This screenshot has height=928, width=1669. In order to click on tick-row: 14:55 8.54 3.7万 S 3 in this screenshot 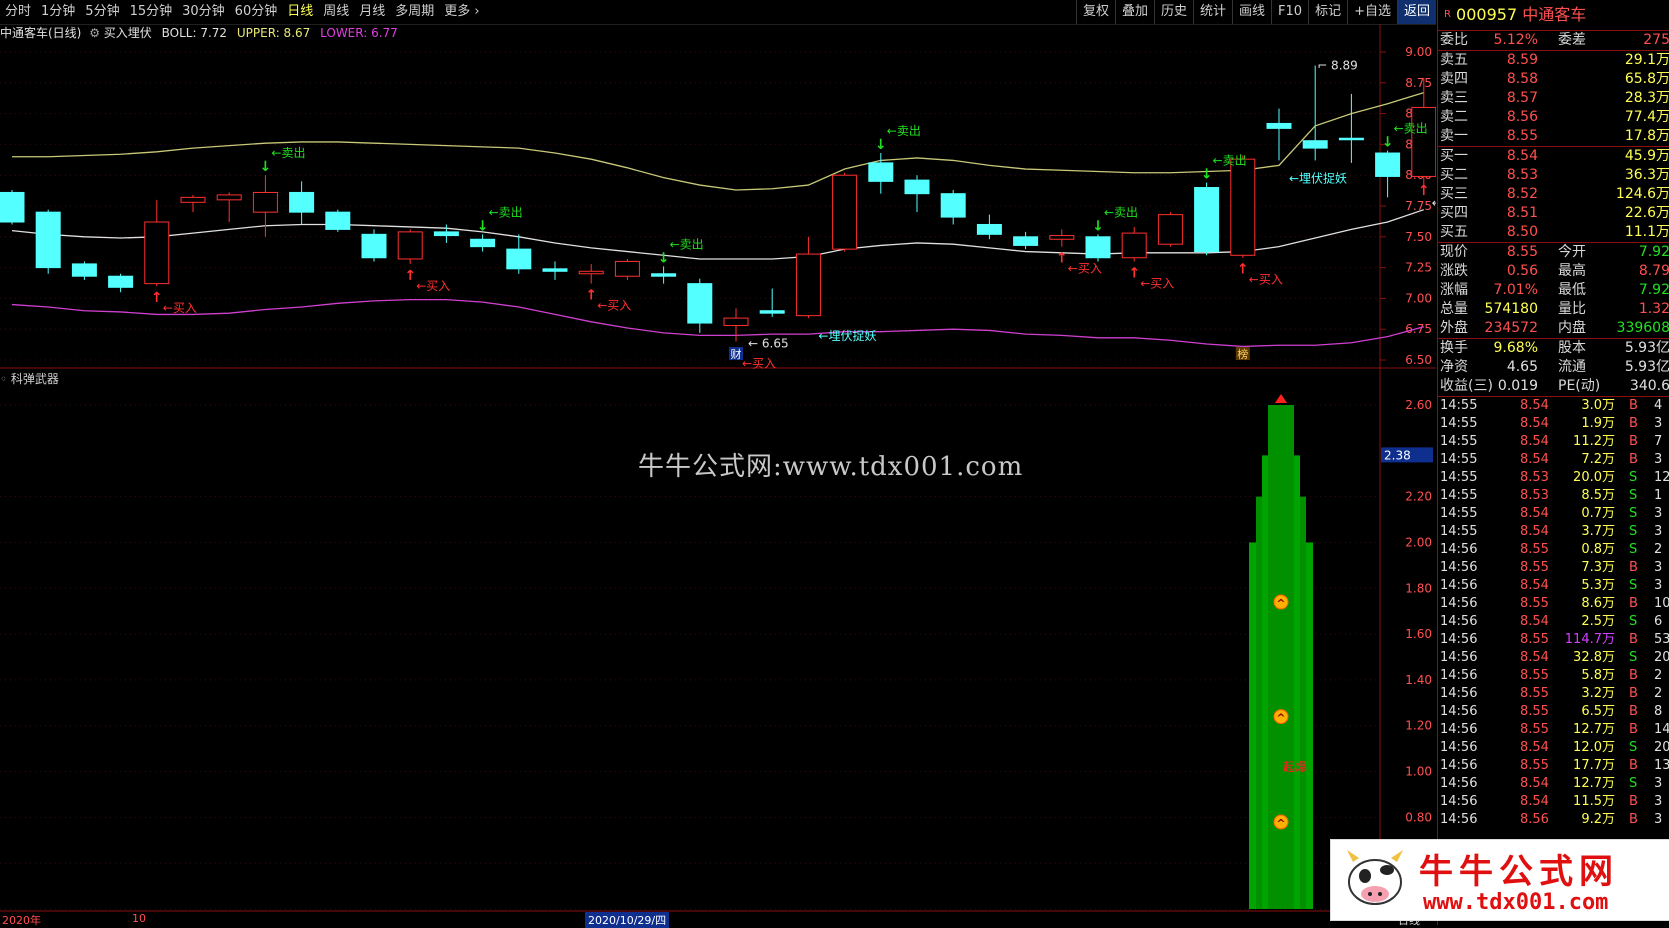, I will do `click(1553, 532)`.